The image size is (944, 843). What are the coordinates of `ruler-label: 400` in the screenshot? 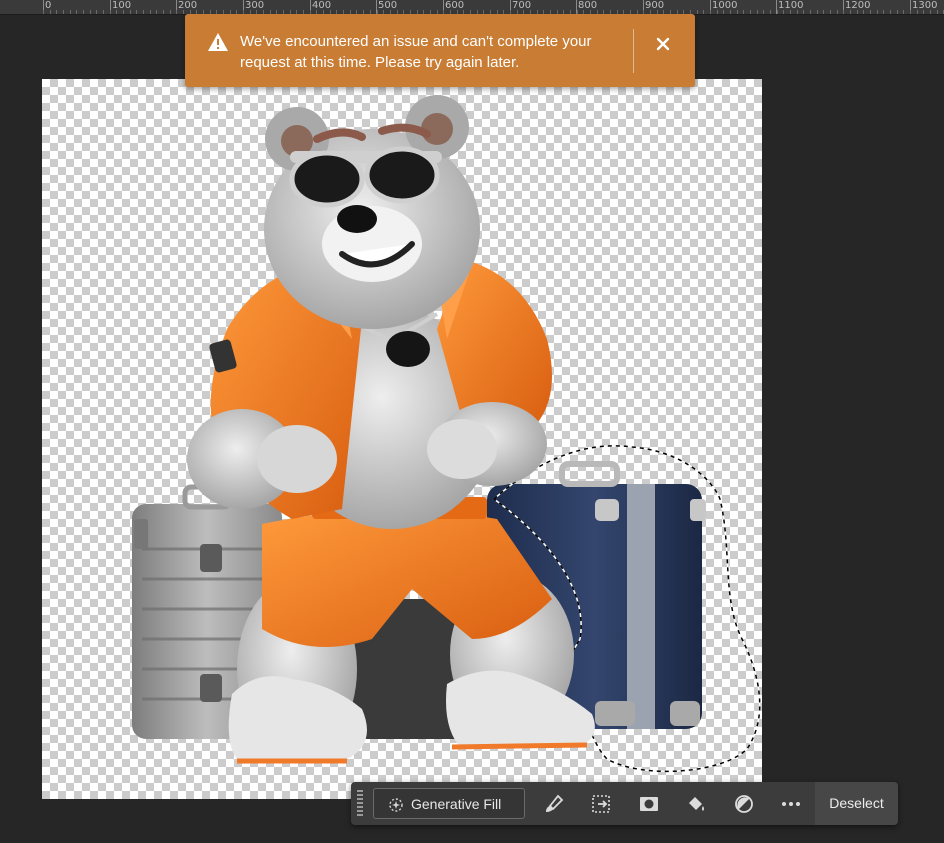 It's located at (322, 5).